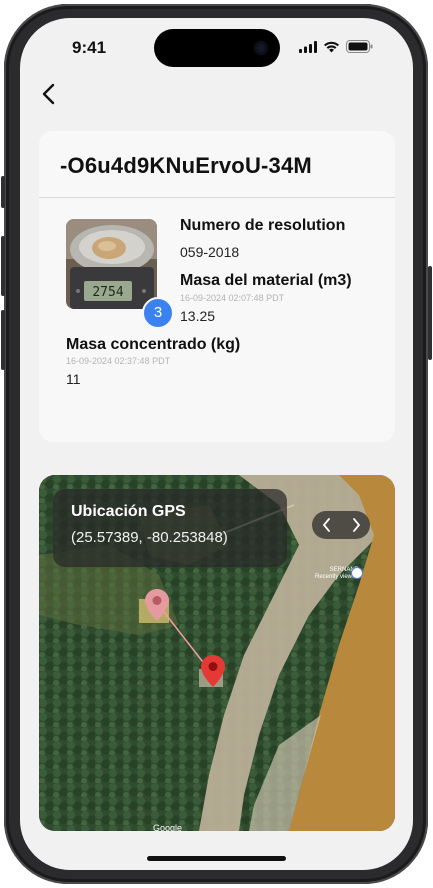 The image size is (433, 888). Describe the element at coordinates (198, 316) in the screenshot. I see `material-mass-value: 13.25` at that location.